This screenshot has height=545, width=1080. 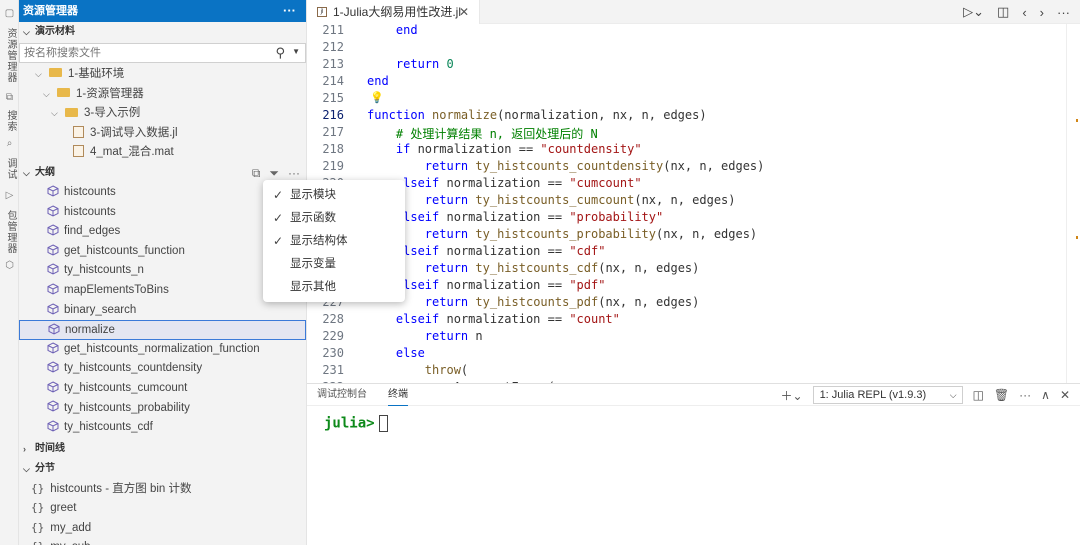 I want to click on section-timeline-header: › 时间线, so click(x=162, y=449).